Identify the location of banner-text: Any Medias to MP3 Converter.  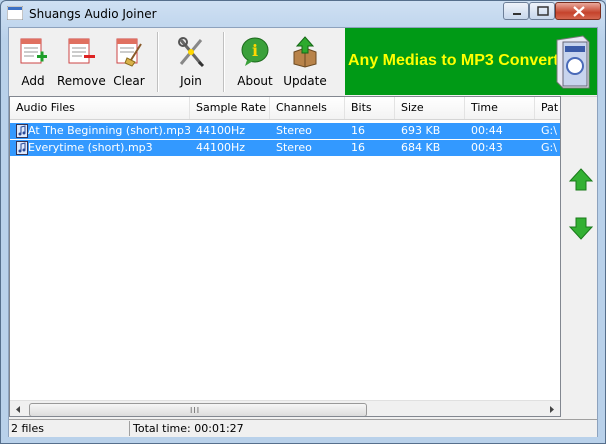
(461, 60).